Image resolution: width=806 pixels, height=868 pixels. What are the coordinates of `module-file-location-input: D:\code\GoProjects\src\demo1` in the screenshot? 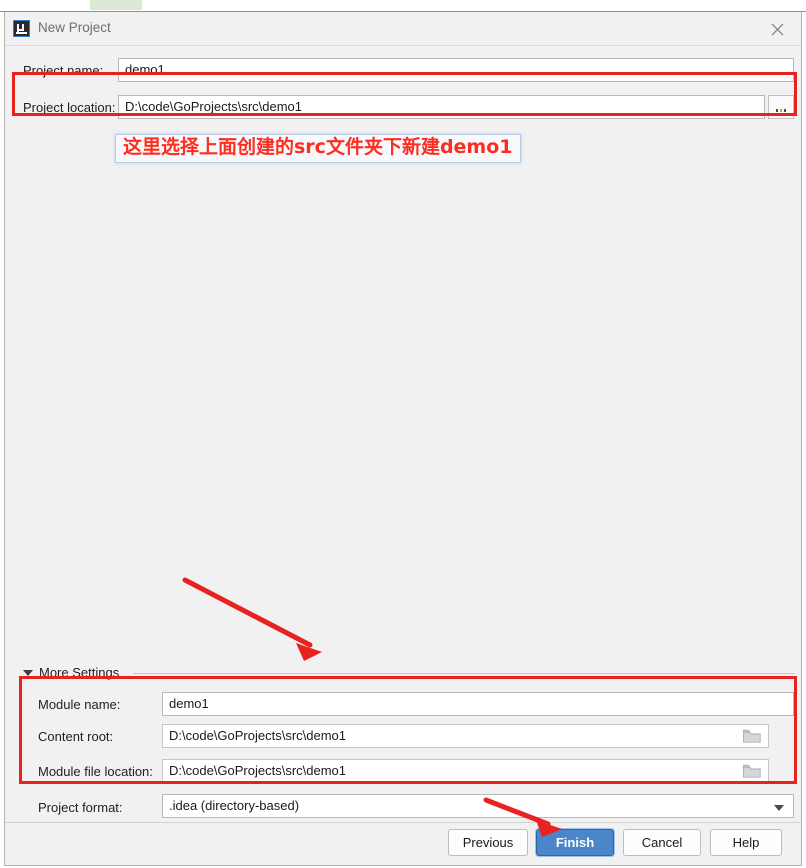 It's located at (465, 771).